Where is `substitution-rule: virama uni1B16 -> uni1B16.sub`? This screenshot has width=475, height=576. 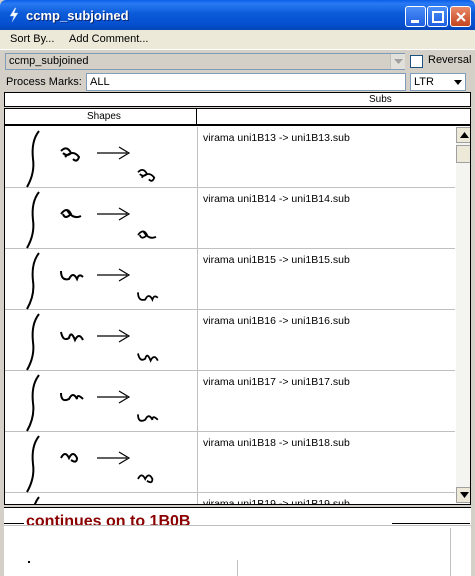 substitution-rule: virama uni1B16 -> uni1B16.sub is located at coordinates (276, 321).